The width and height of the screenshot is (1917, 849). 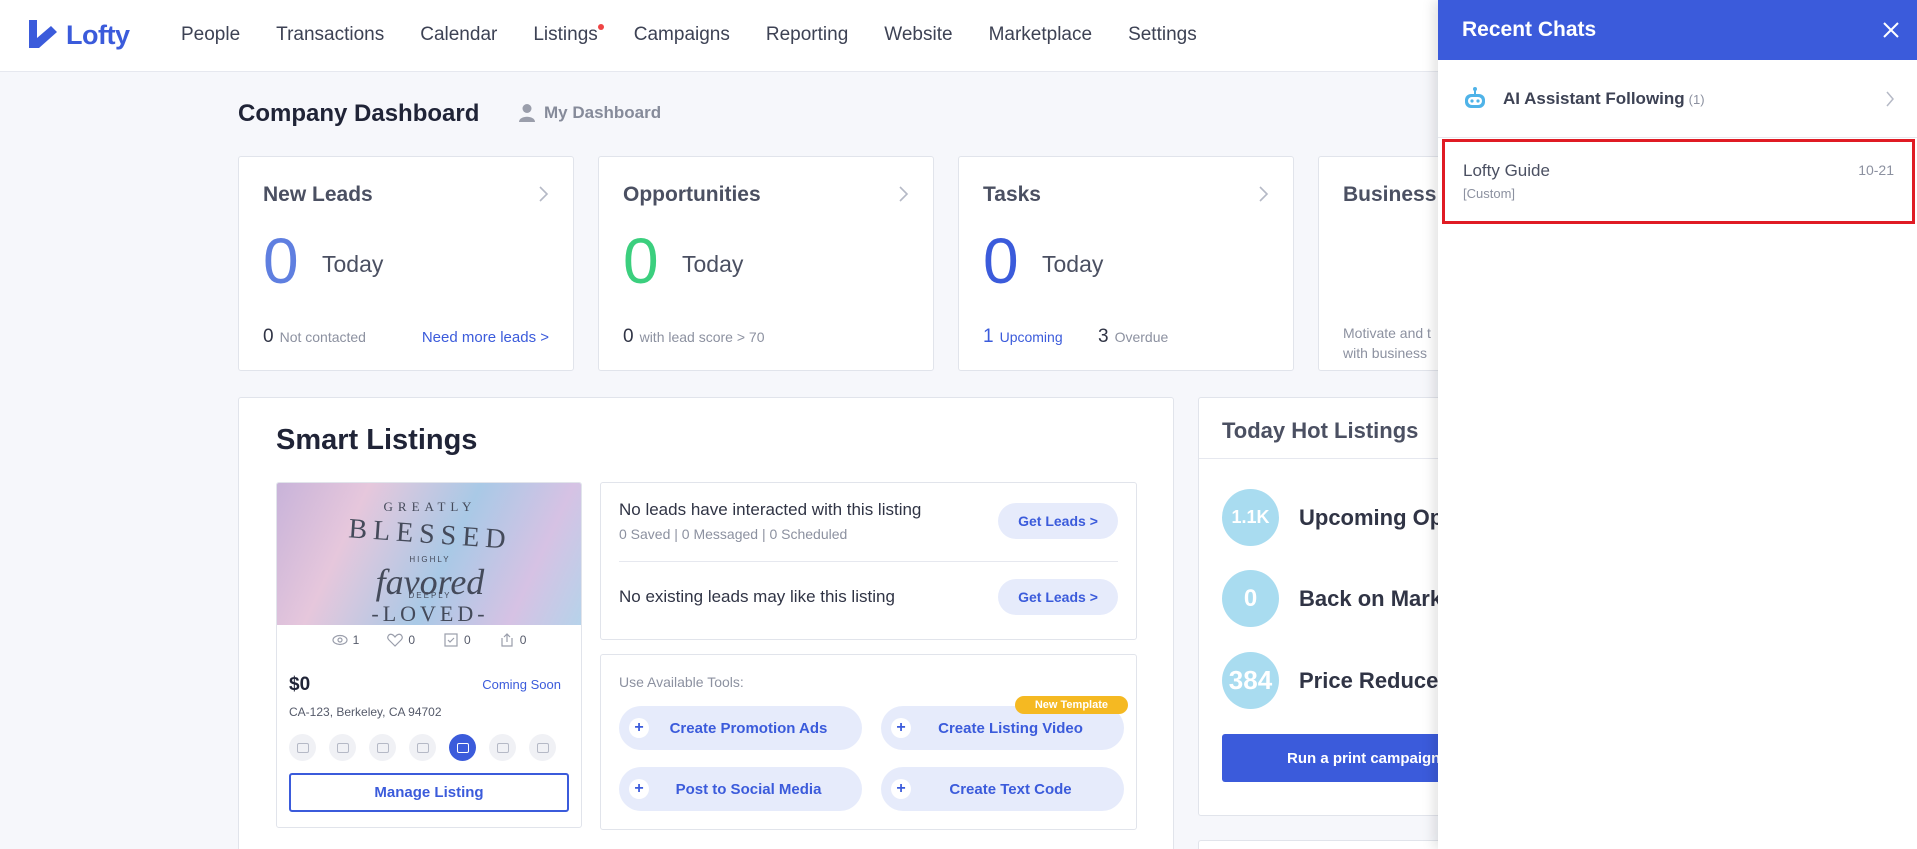 I want to click on need-more-leads-link: Need more leads >, so click(x=485, y=337).